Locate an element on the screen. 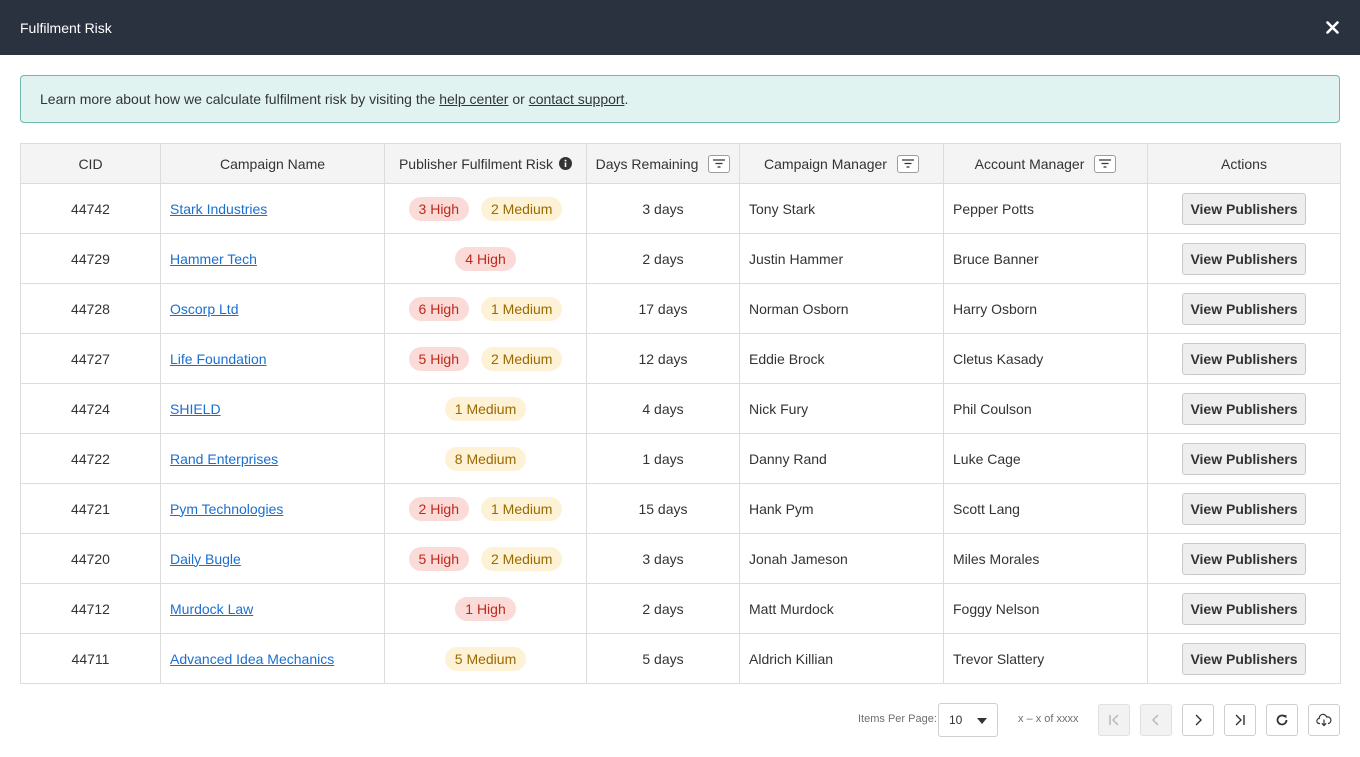  cell-campaign-manager: Hank Pym is located at coordinates (841, 508).